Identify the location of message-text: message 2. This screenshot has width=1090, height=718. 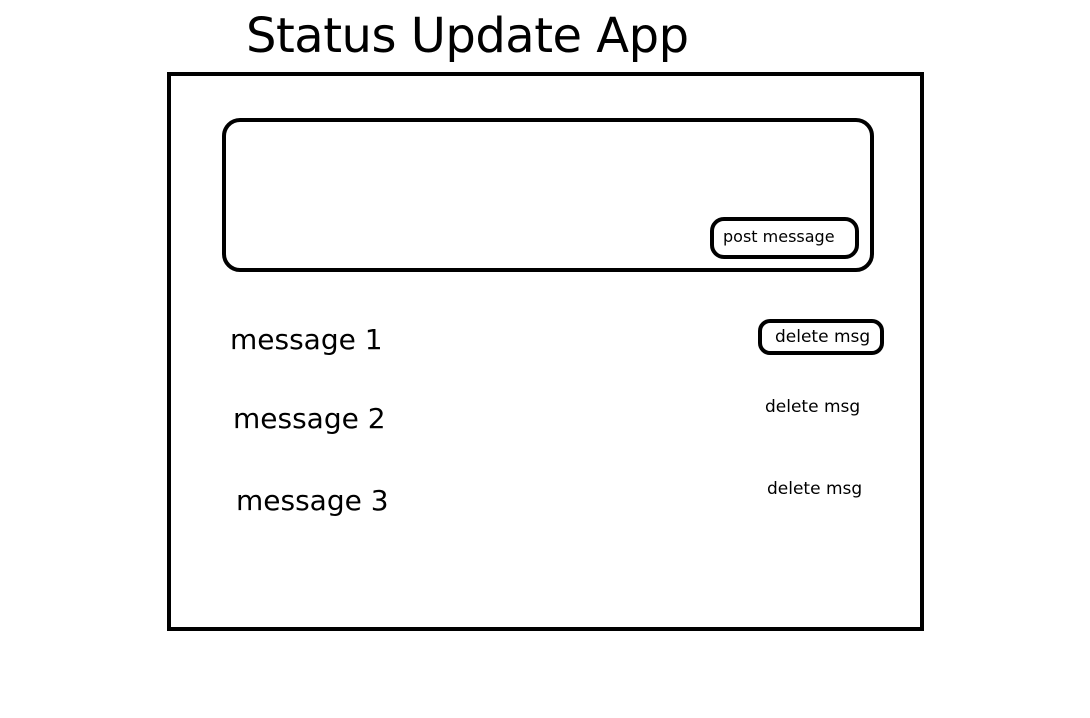
(309, 418).